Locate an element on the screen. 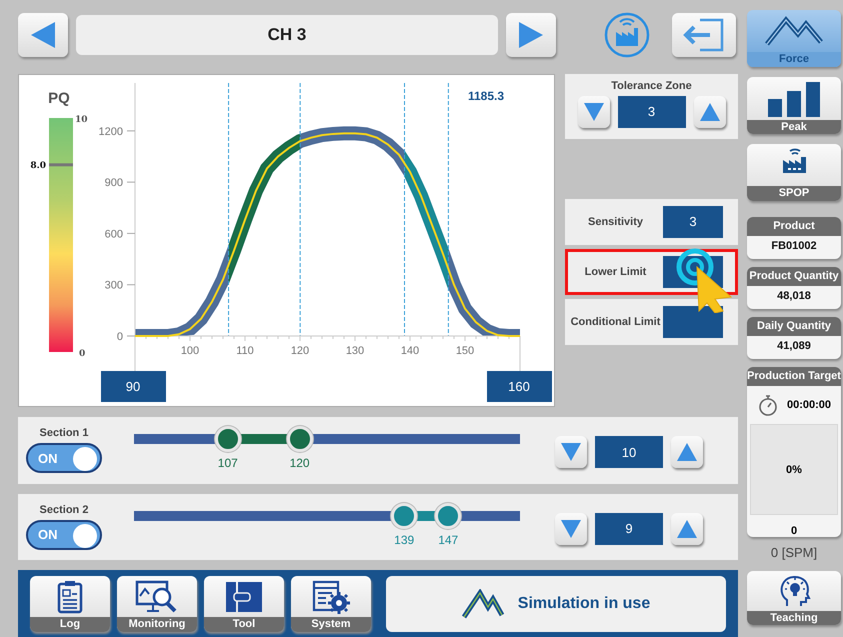  setting-value-field: 3 is located at coordinates (693, 222).